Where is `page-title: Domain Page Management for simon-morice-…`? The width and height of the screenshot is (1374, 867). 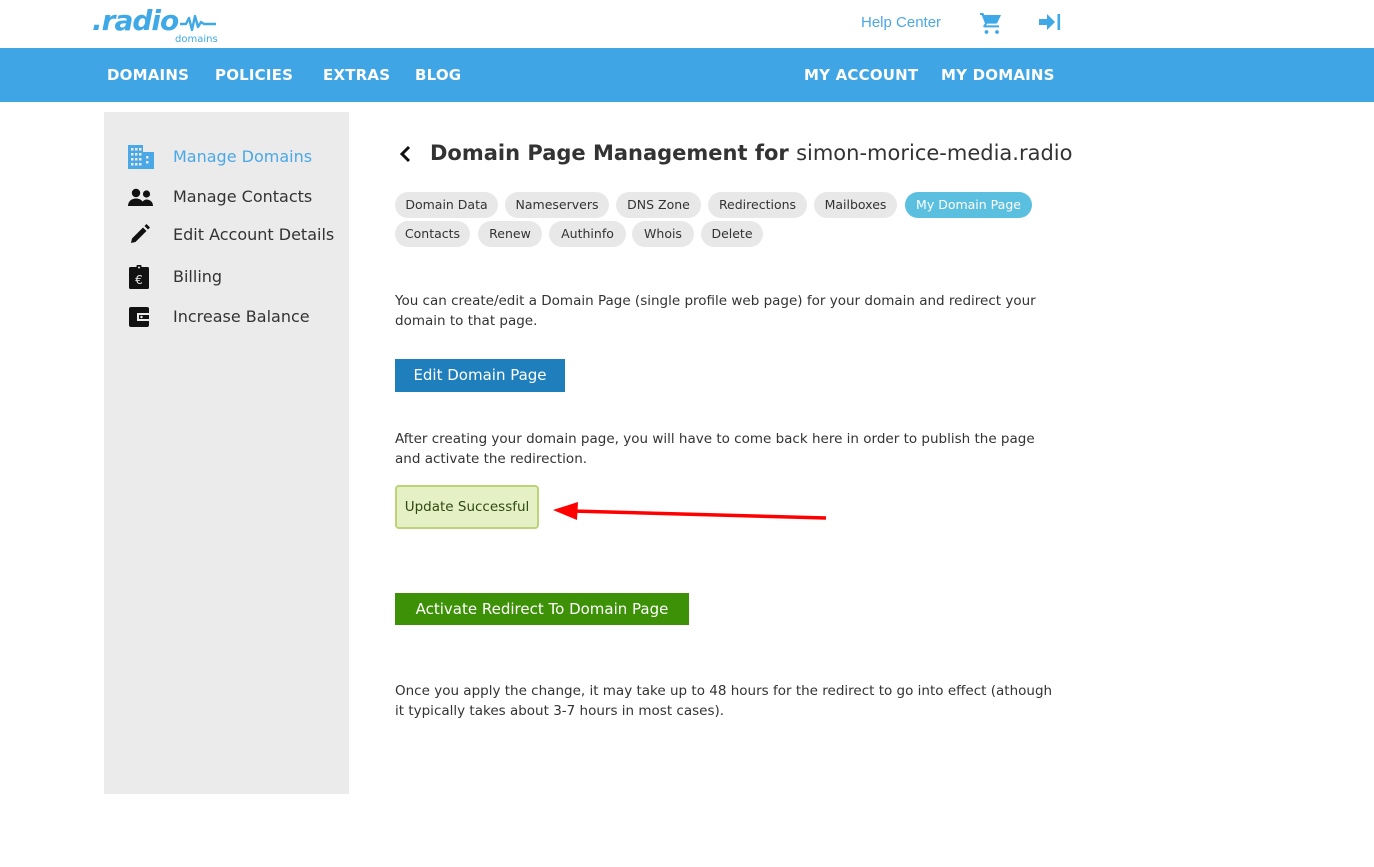 page-title: Domain Page Management for simon-morice-… is located at coordinates (751, 153).